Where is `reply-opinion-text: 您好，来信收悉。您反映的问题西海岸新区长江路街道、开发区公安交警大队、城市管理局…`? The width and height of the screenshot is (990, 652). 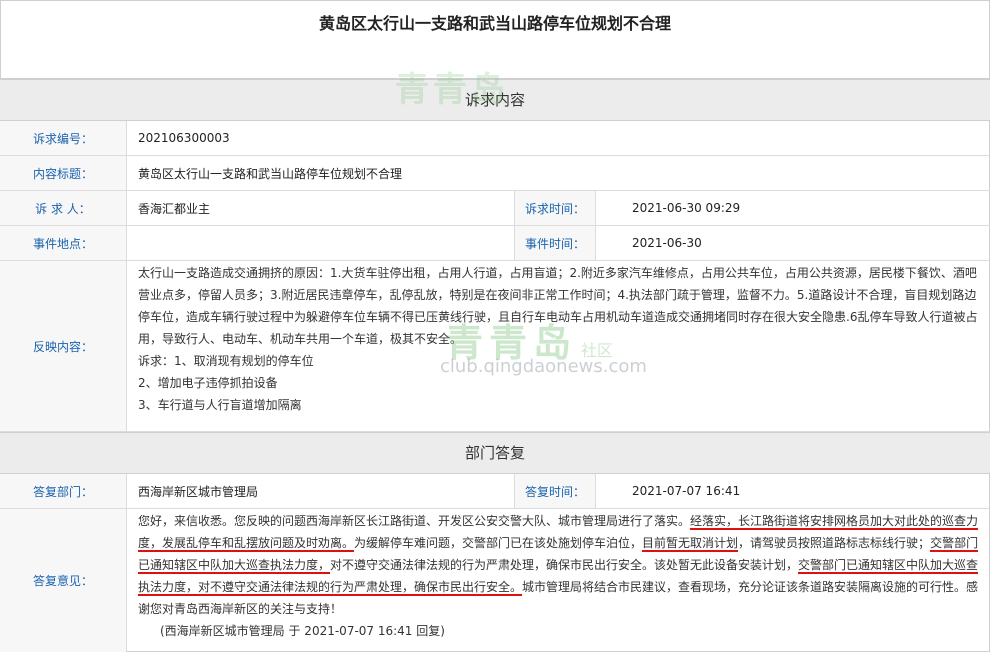
reply-opinion-text: 您好，来信收悉。您反映的问题西海岸新区长江路街道、开发区公安交警大队、城市管理局… is located at coordinates (559, 565).